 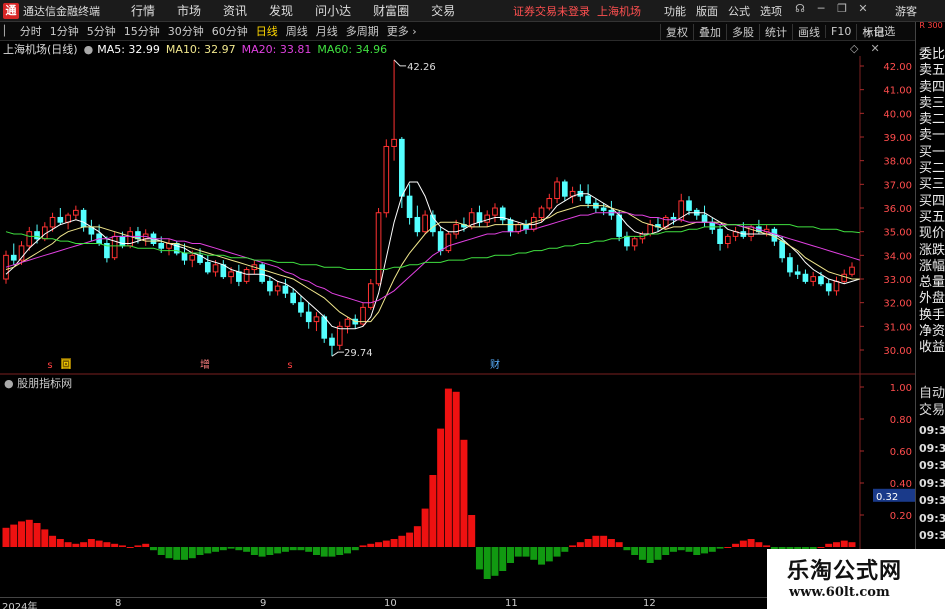 I want to click on quote-item: 买四, so click(x=932, y=201).